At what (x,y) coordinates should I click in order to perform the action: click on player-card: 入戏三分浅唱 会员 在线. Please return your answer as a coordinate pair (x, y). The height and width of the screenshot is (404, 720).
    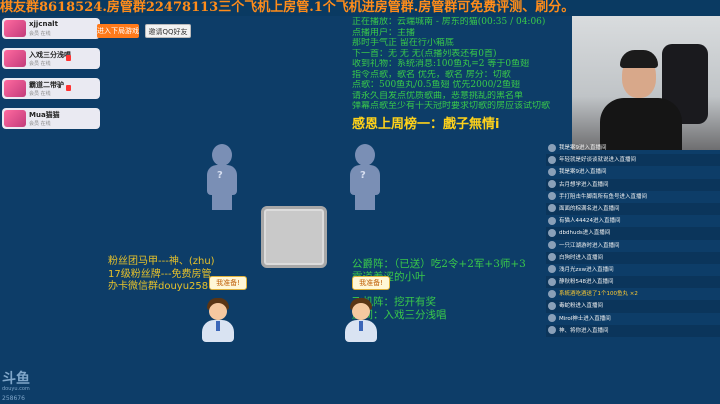
    Looking at the image, I should click on (51, 58).